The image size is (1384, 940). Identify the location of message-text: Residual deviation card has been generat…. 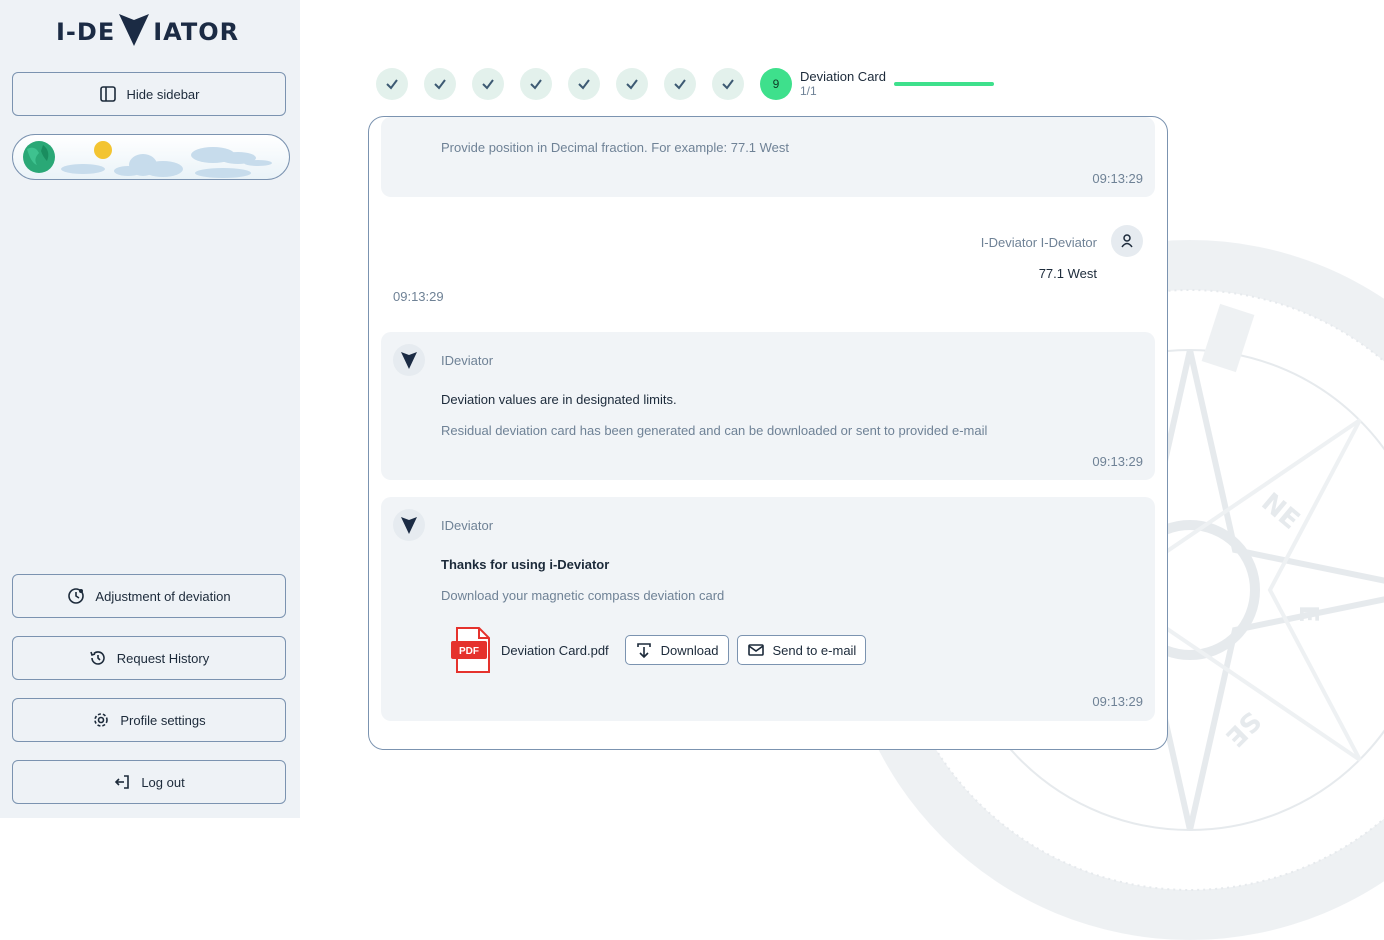
(714, 430).